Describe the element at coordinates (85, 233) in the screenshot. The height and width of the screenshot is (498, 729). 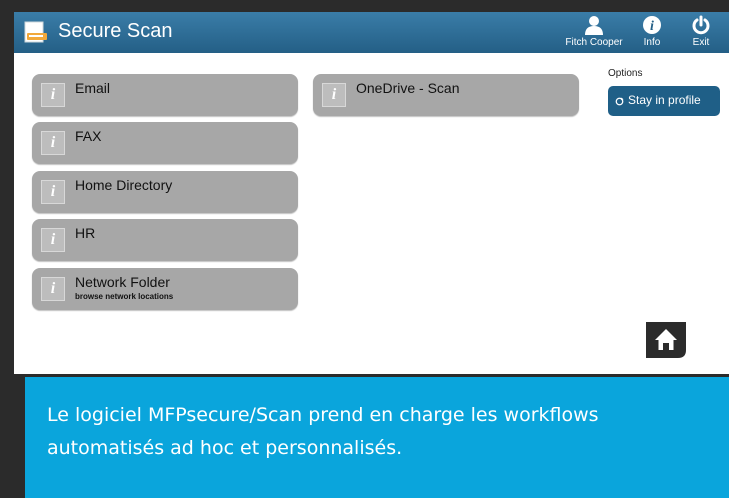
I see `workflow-label: HR` at that location.